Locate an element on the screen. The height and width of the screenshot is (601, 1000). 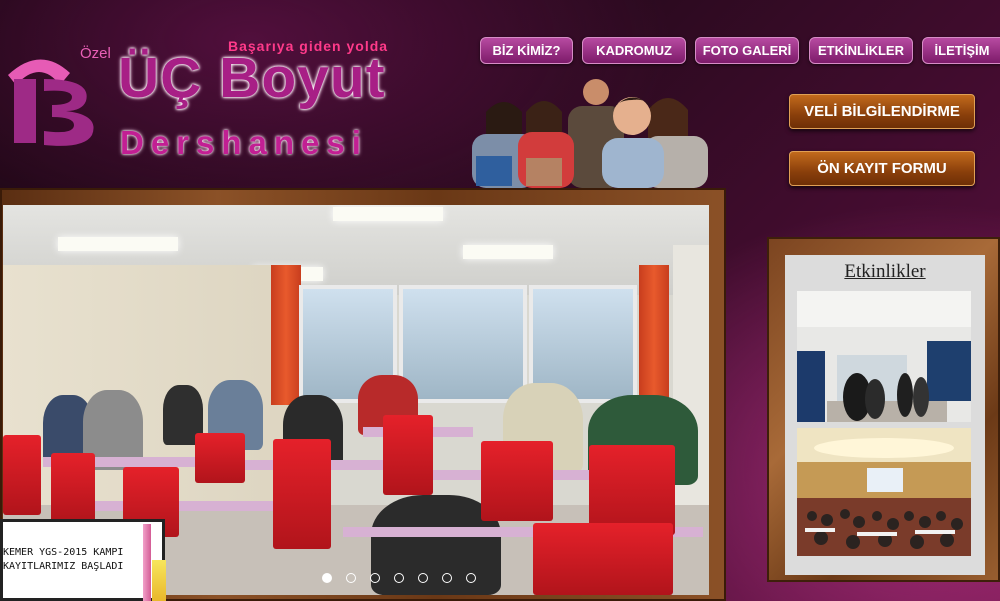
caption-line-2: KAYITLARIMIZ BAŞLADI is located at coordinates (63, 566).